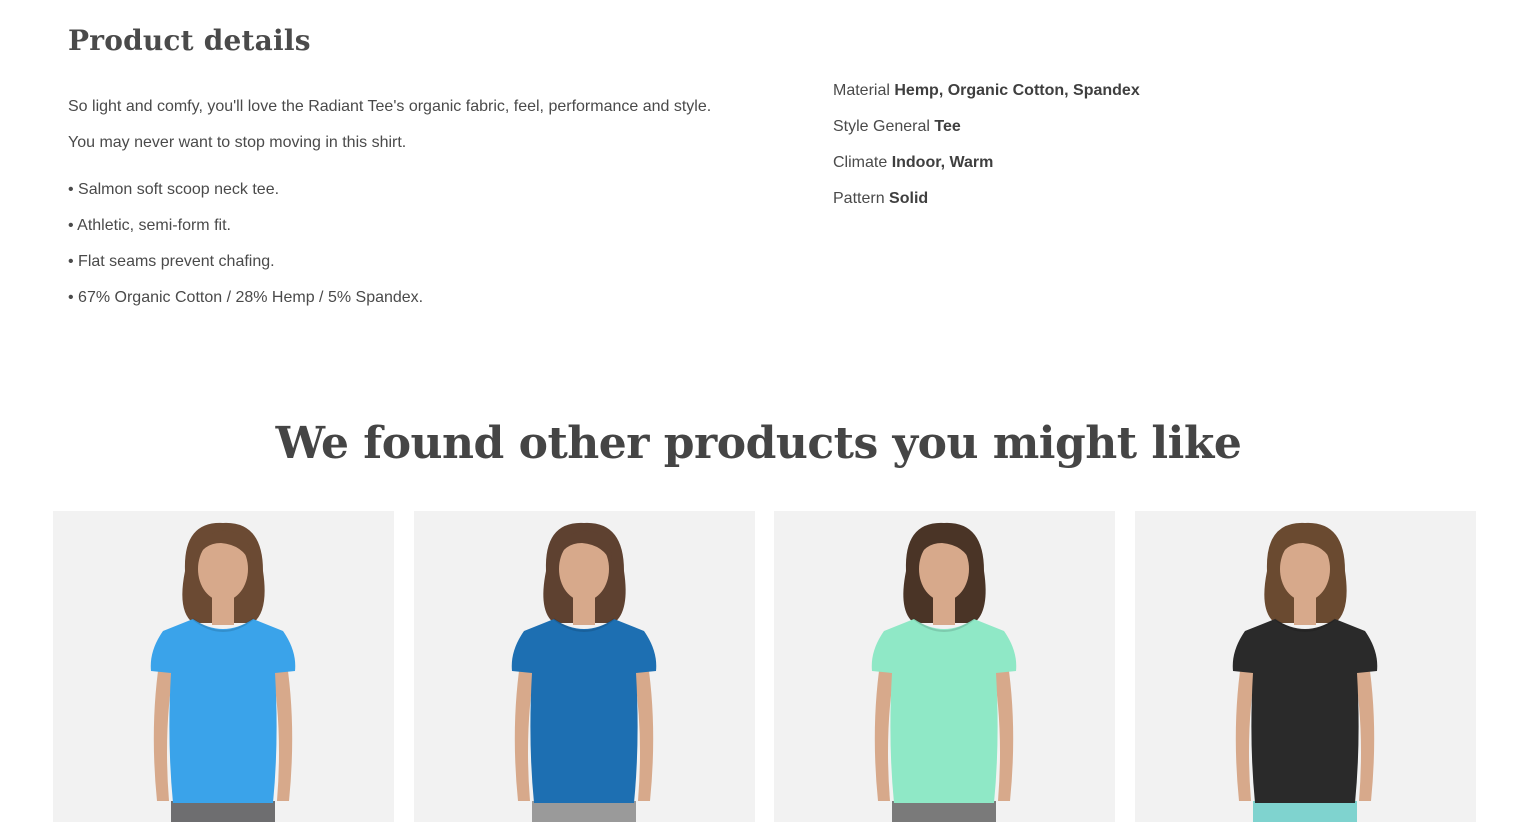 The width and height of the screenshot is (1517, 822). What do you see at coordinates (947, 126) in the screenshot?
I see `attribute-value: Tee` at bounding box center [947, 126].